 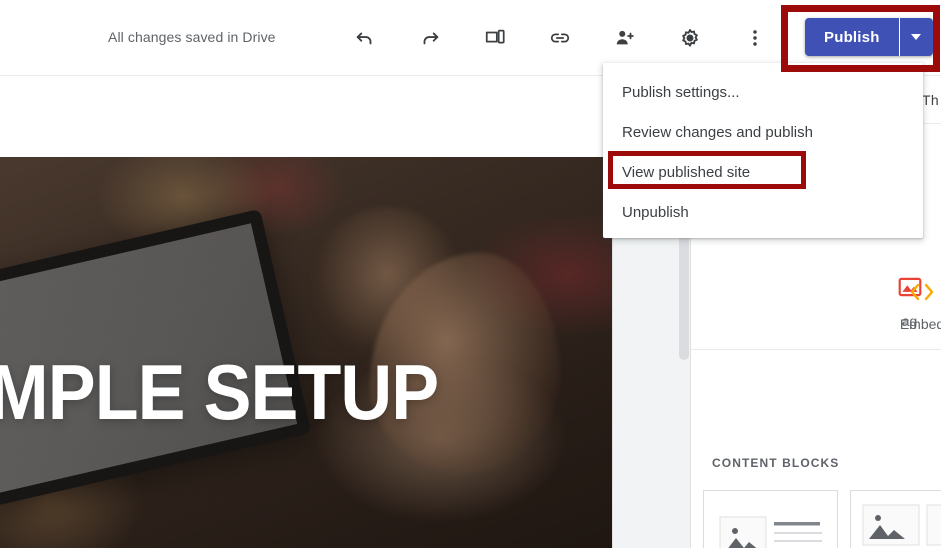 I want to click on insert-embed-label: Embed, so click(x=920, y=323).